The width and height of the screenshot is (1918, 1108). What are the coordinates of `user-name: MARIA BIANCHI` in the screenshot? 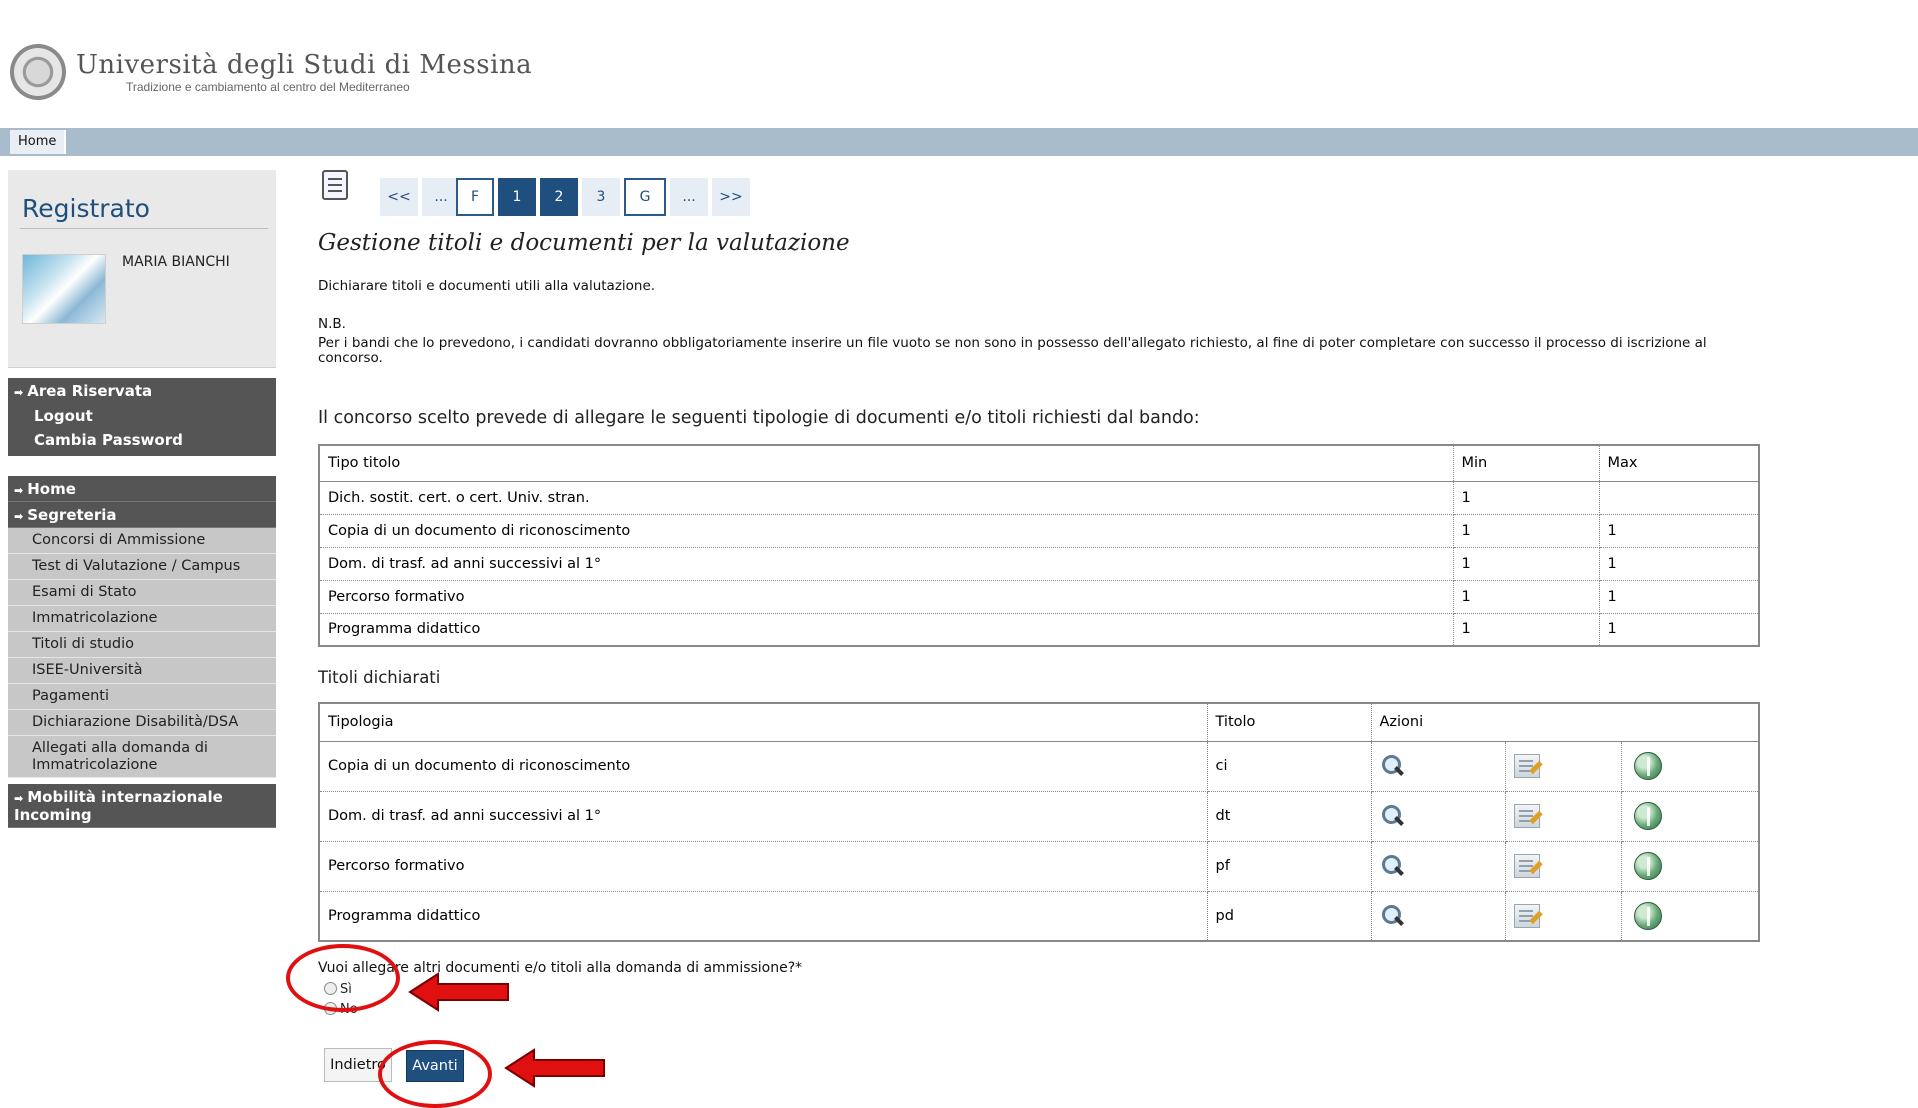 It's located at (176, 262).